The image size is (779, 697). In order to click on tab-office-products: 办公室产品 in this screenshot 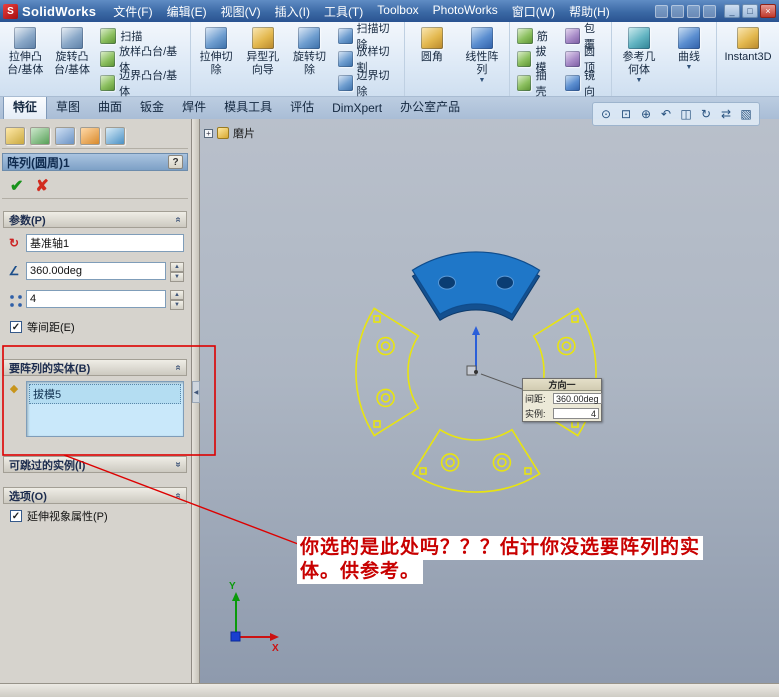, I will do `click(430, 107)`.